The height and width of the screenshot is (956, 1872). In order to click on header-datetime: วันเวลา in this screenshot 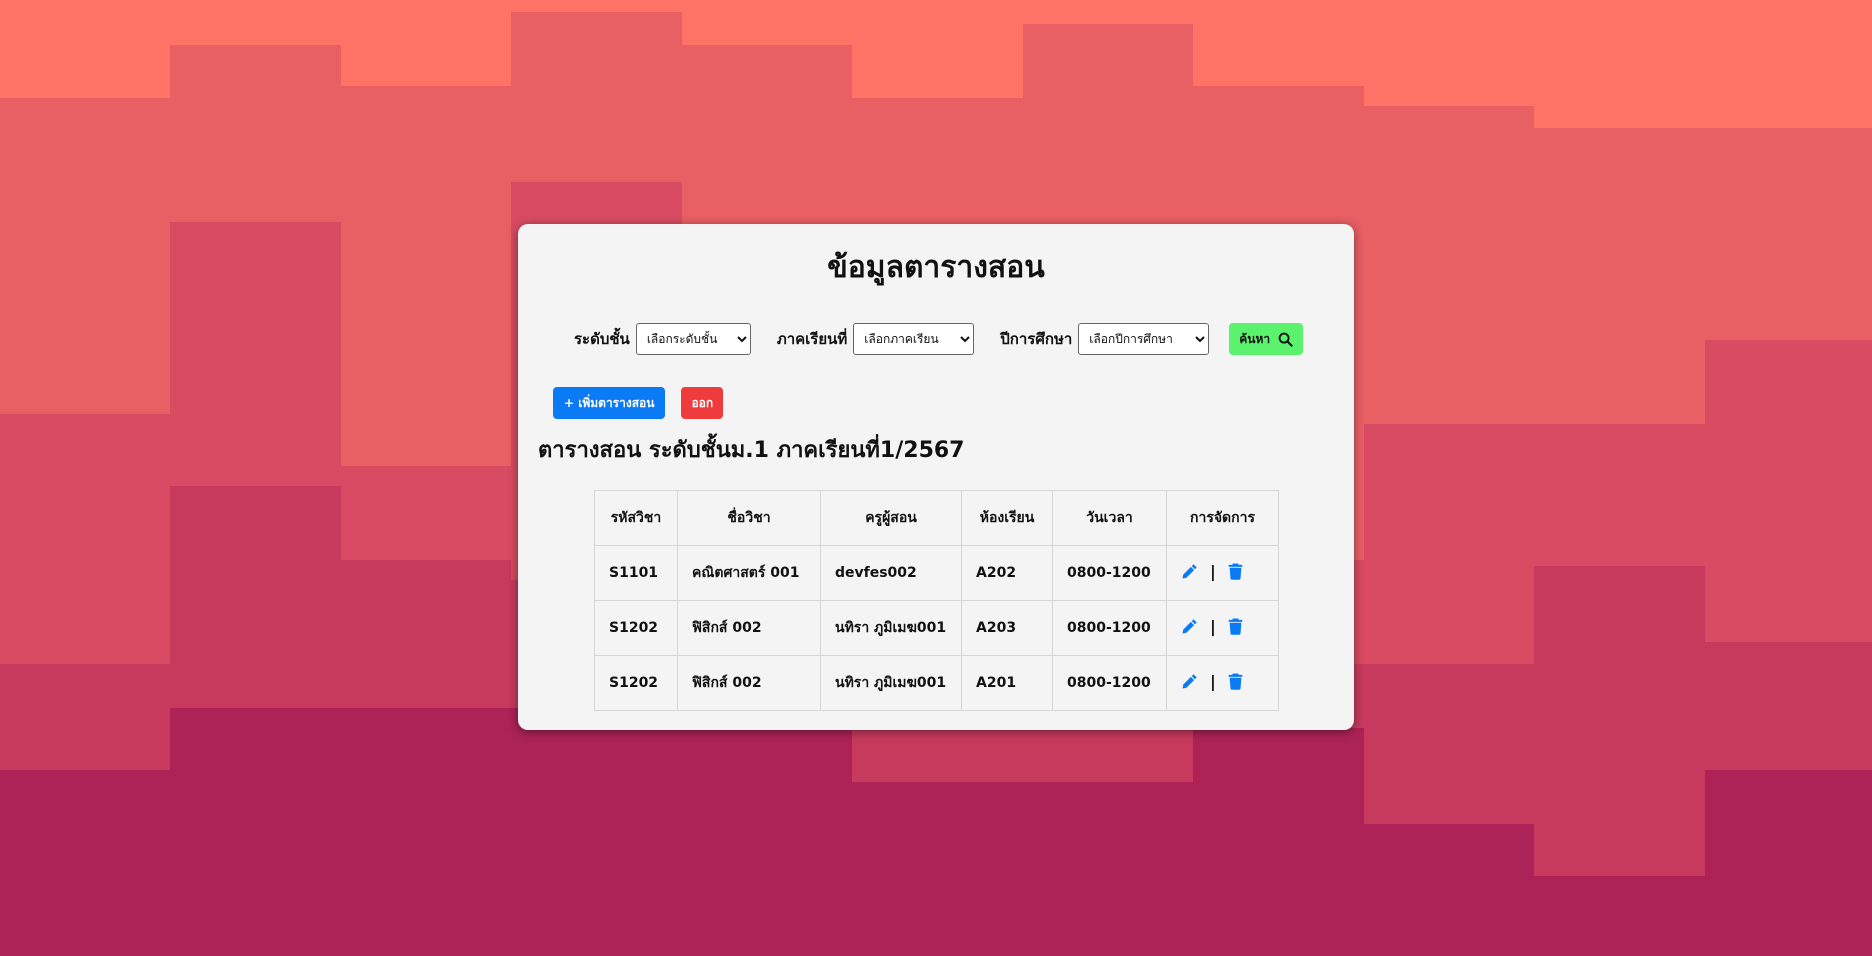, I will do `click(1109, 518)`.